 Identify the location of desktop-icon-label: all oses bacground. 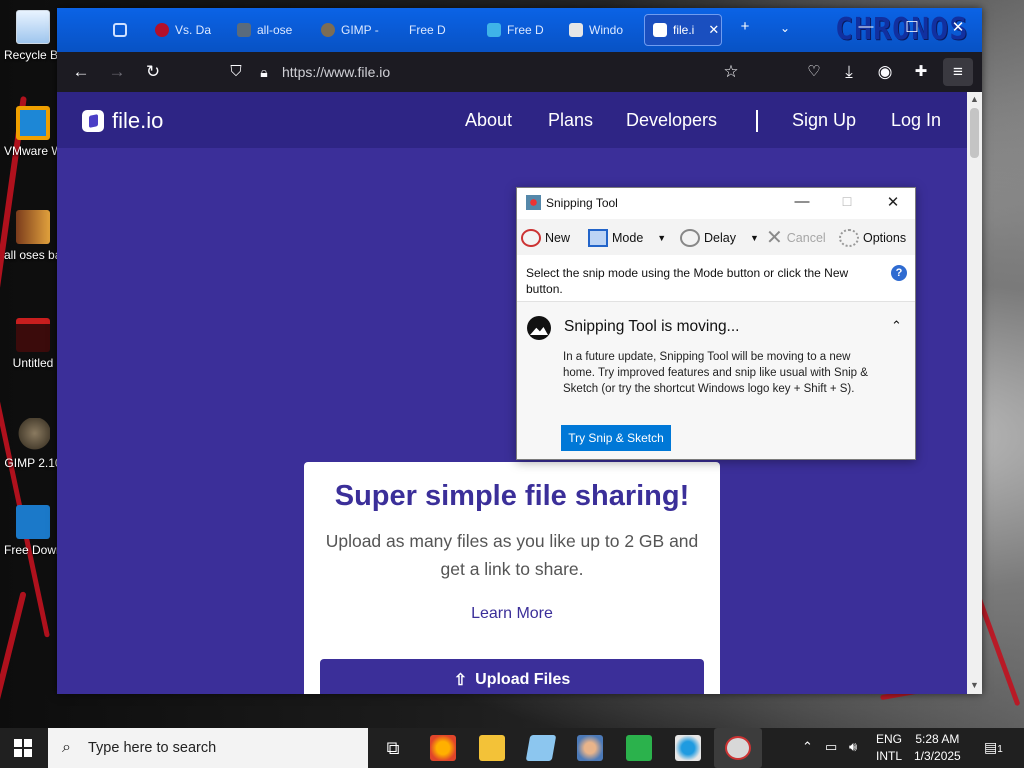
(33, 255).